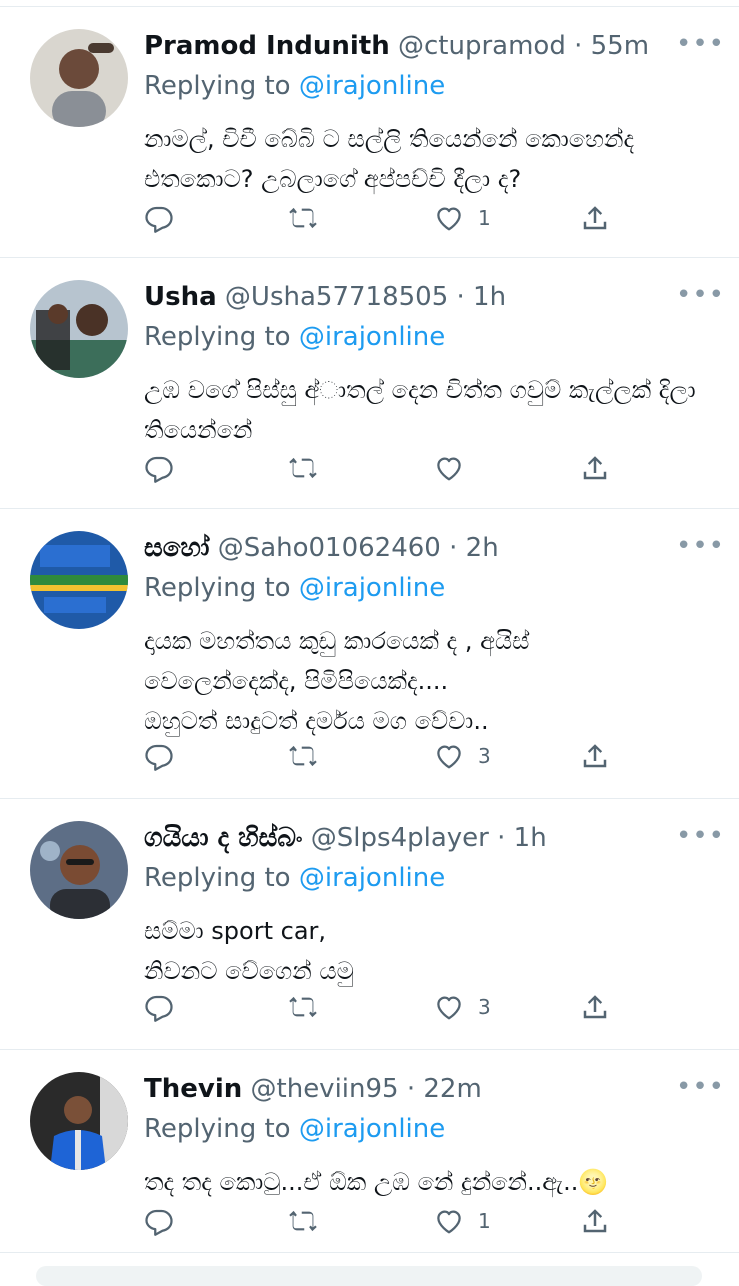 This screenshot has height=1286, width=739. What do you see at coordinates (400, 838) in the screenshot?
I see `user-handle: @Slps4player` at bounding box center [400, 838].